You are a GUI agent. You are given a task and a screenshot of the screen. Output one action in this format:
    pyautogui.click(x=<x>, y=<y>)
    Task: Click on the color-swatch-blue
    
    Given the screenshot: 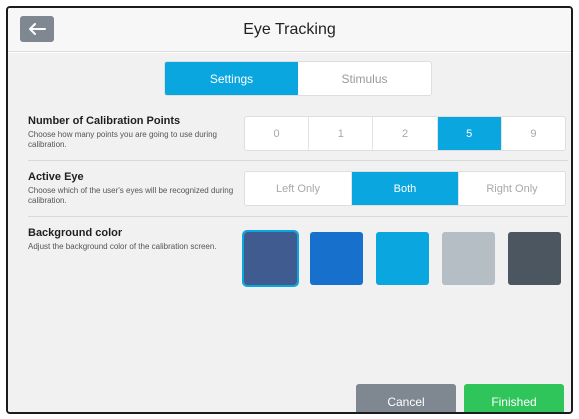 What is the action you would take?
    pyautogui.click(x=336, y=258)
    